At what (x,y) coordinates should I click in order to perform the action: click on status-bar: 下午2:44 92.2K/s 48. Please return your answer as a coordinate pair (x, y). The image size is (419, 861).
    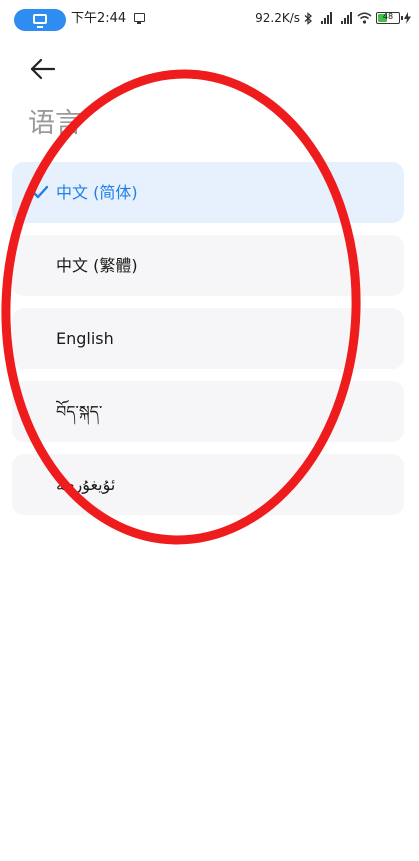
    Looking at the image, I should click on (209, 19).